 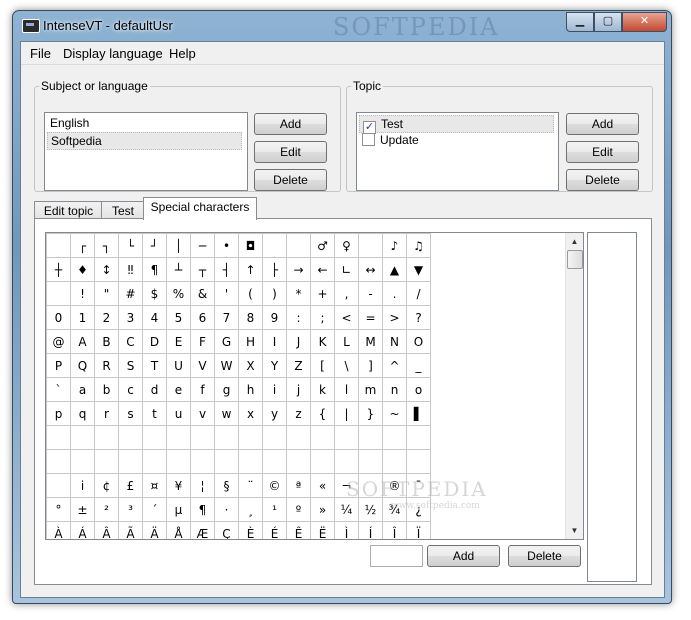 I want to click on char-cell: ¦, so click(x=202, y=485).